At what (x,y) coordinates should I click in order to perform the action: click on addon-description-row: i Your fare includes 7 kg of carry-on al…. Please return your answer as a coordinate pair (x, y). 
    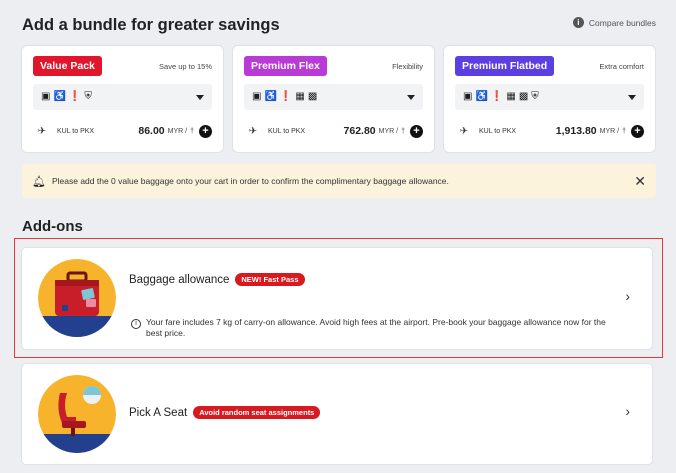
    Looking at the image, I should click on (376, 327).